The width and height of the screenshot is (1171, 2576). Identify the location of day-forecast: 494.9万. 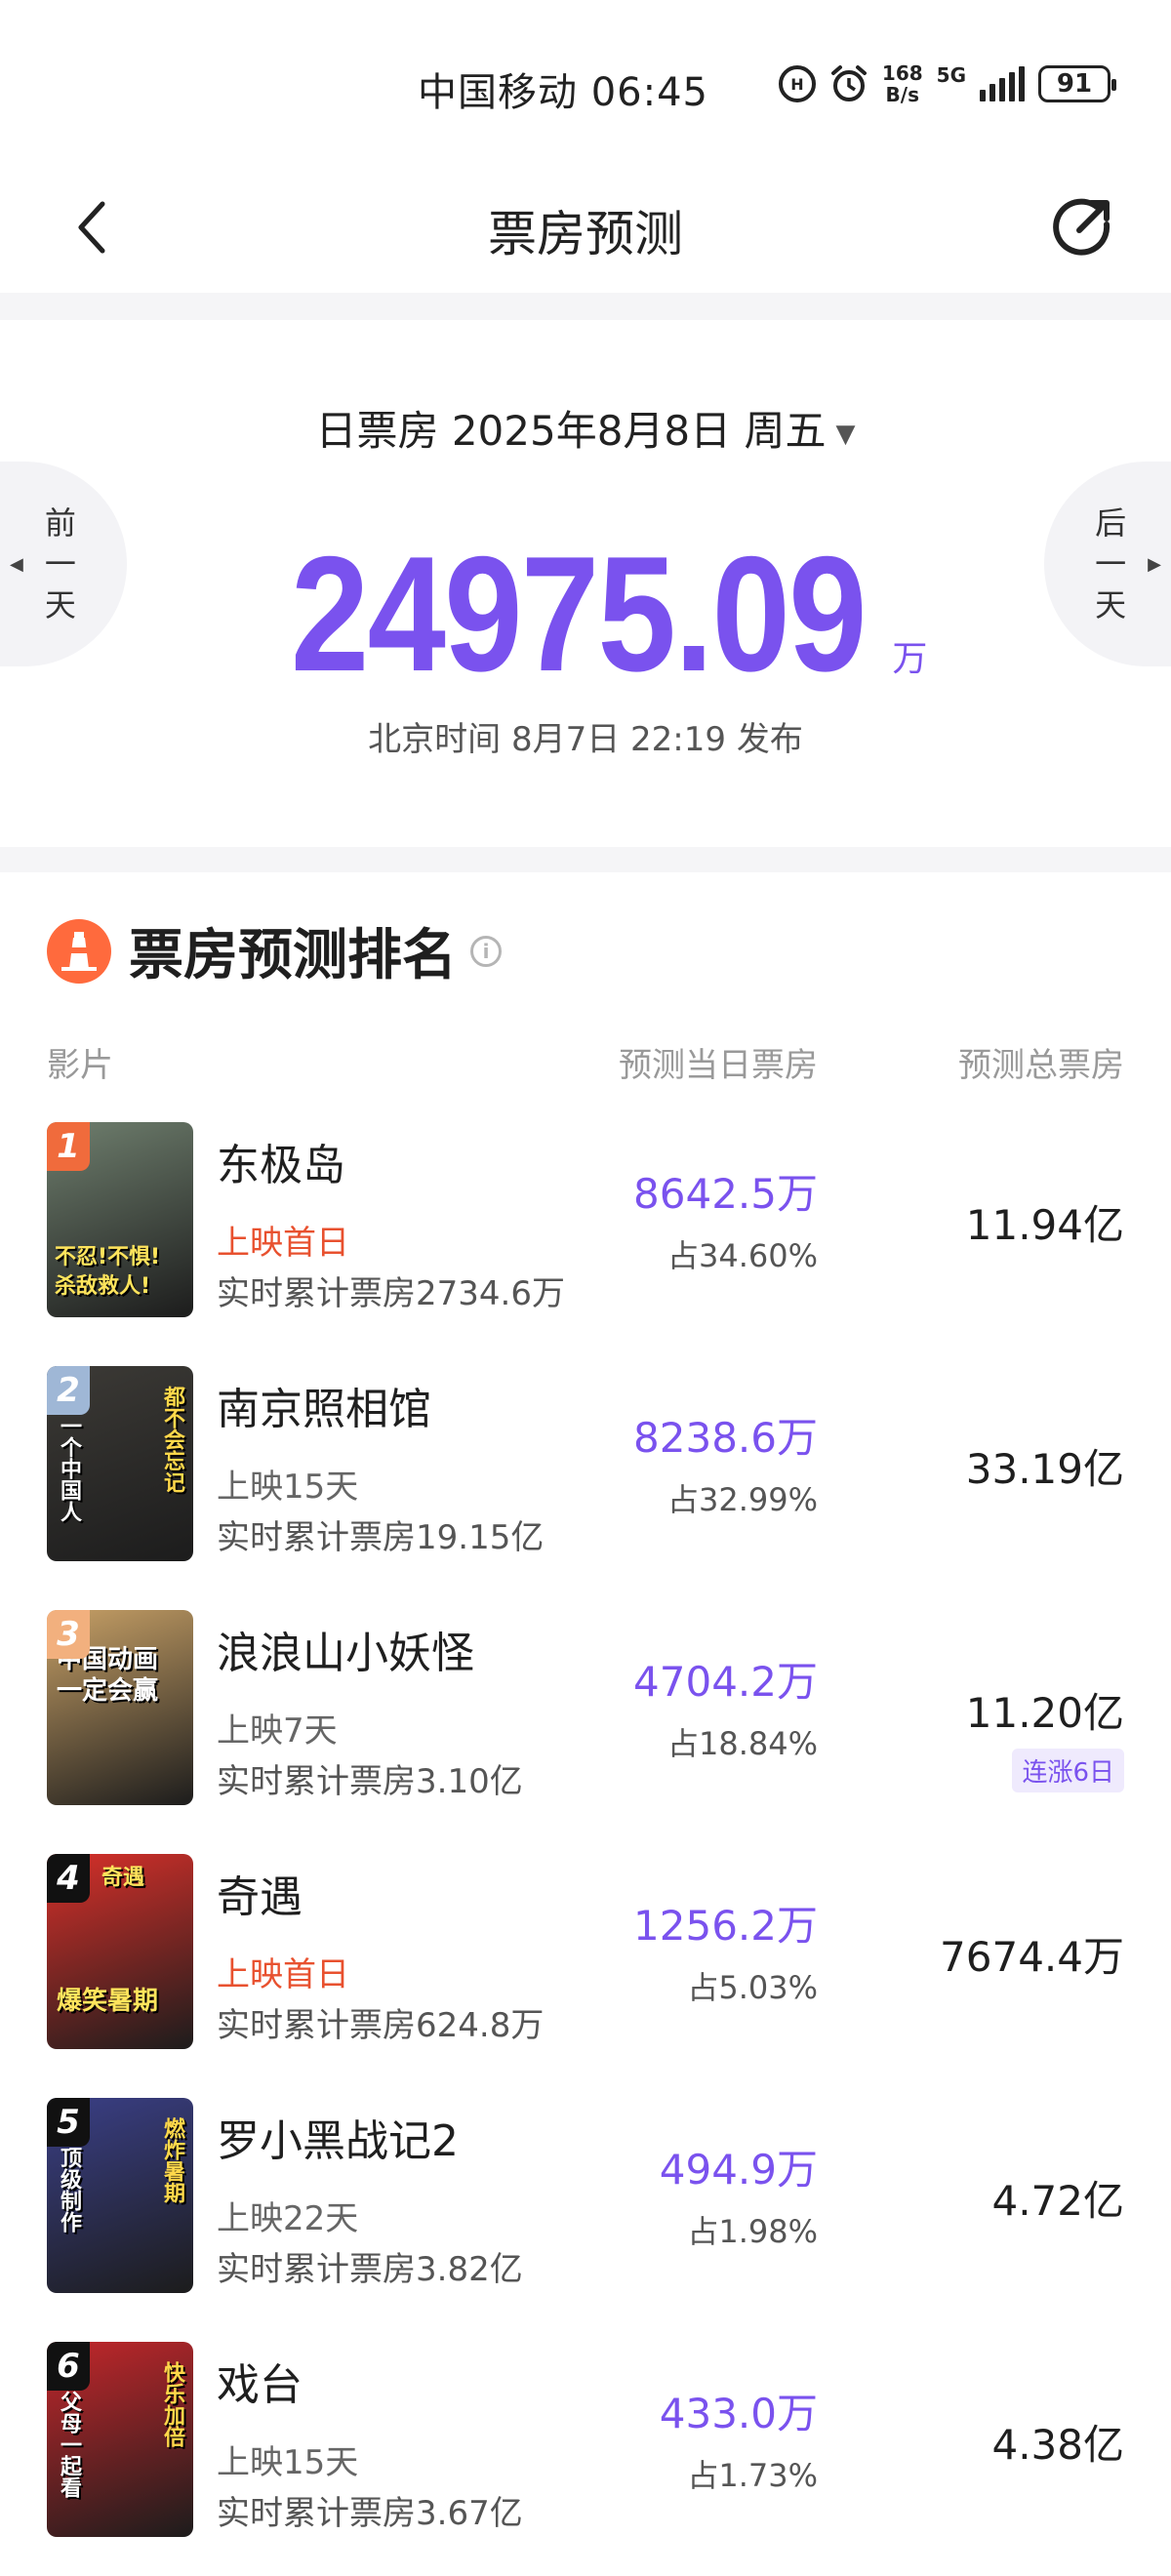
(738, 2170).